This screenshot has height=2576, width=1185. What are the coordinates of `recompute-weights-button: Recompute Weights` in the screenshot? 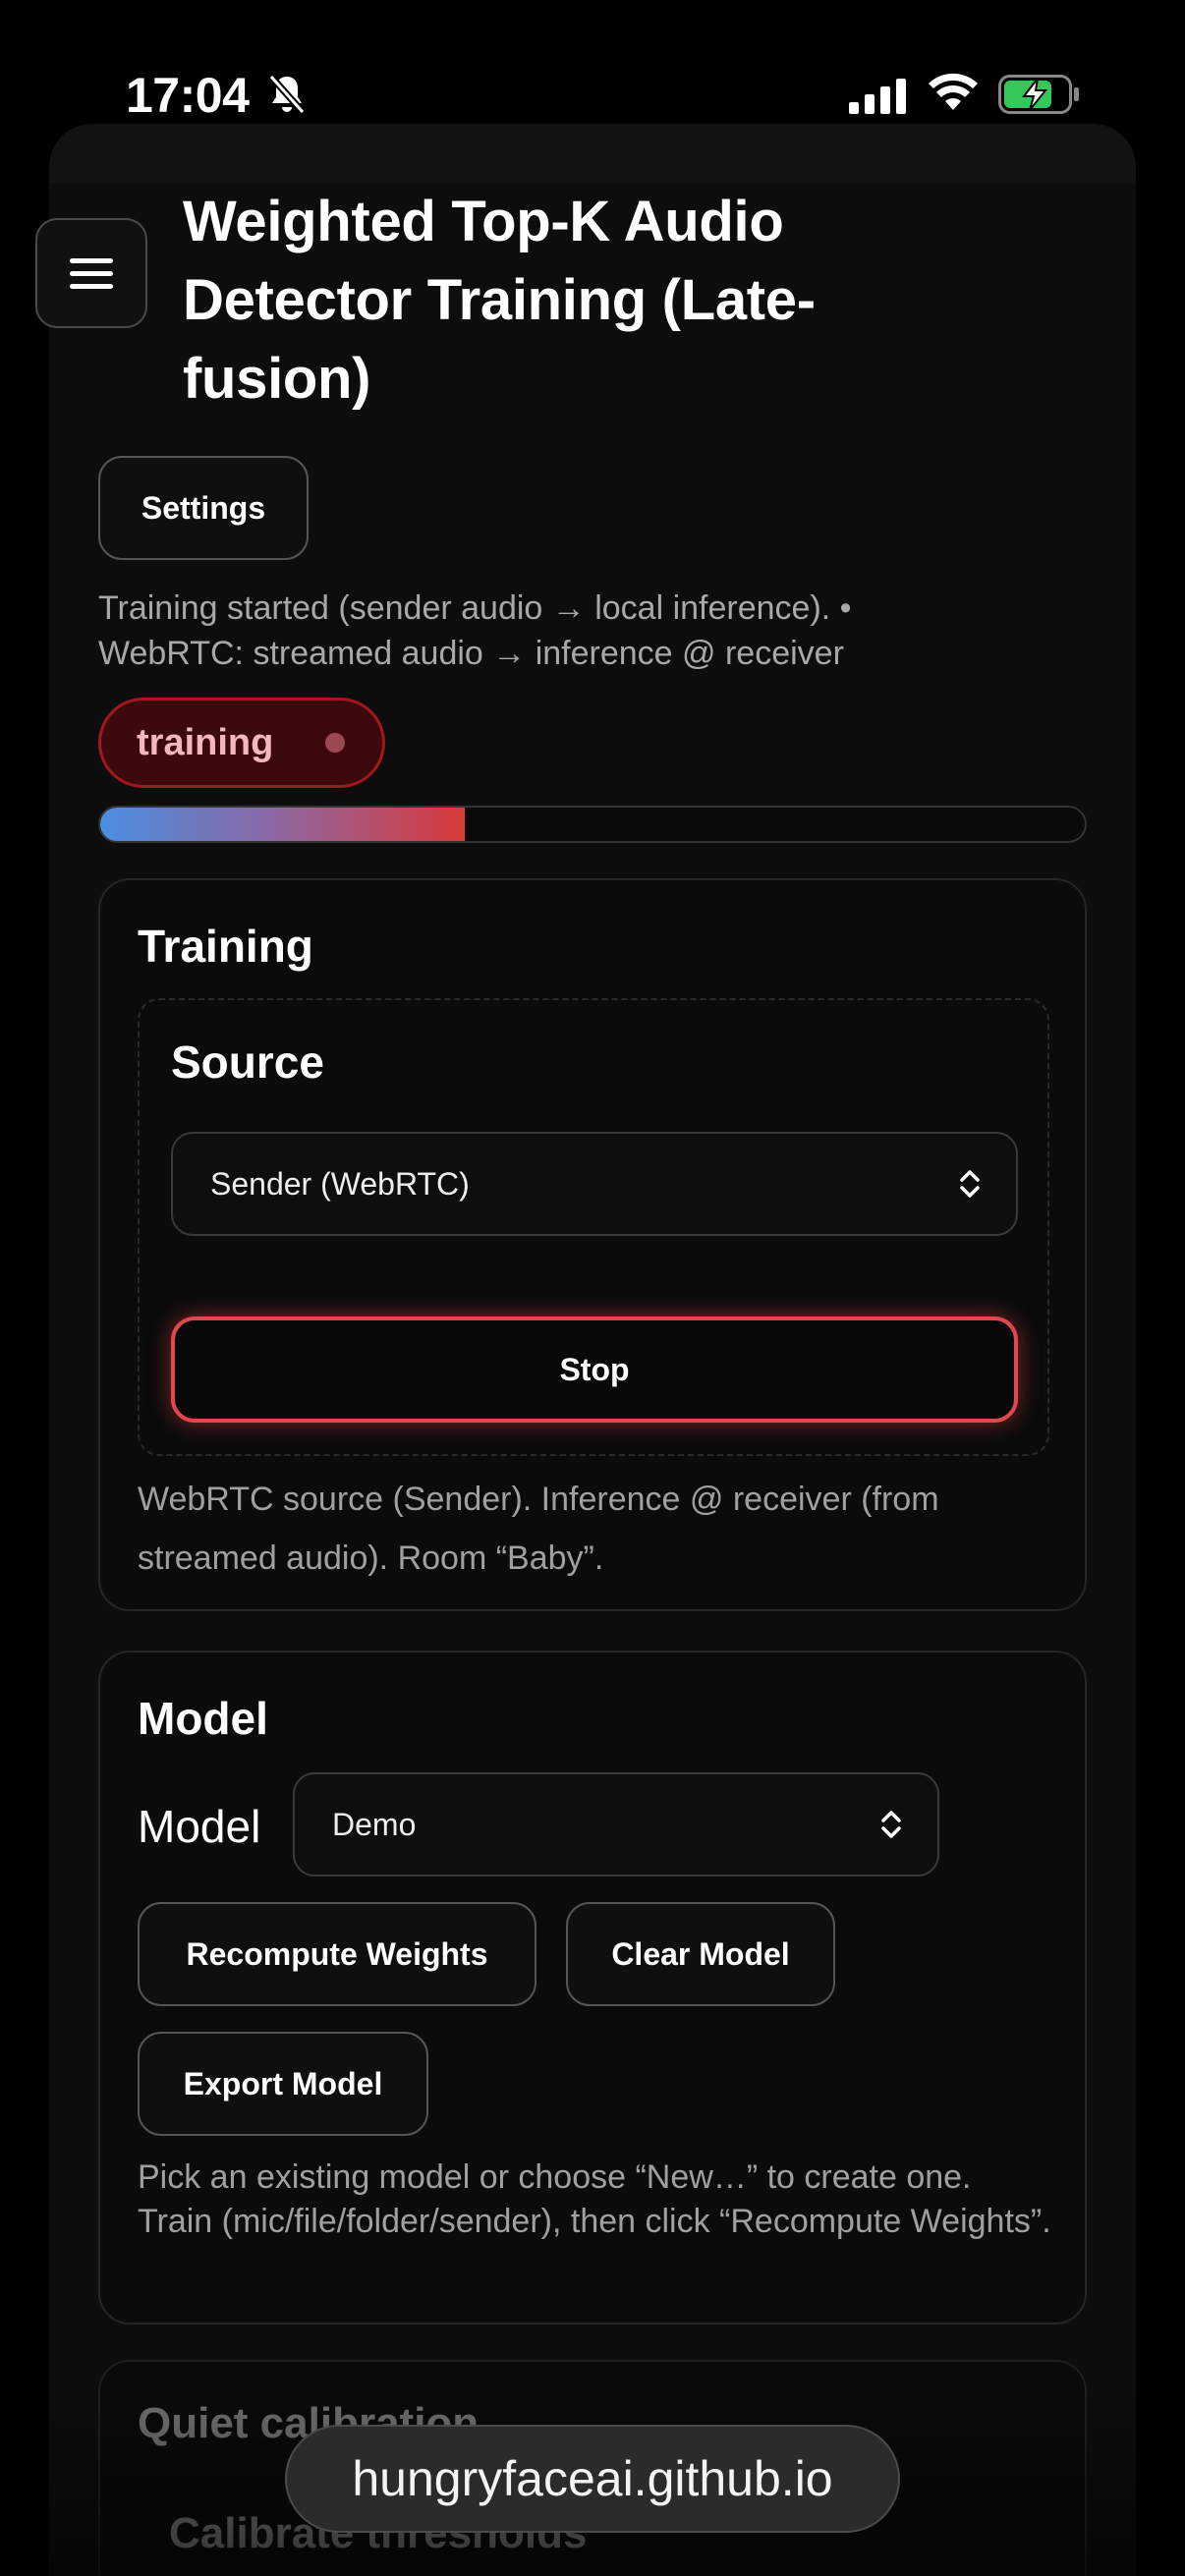 It's located at (337, 1954).